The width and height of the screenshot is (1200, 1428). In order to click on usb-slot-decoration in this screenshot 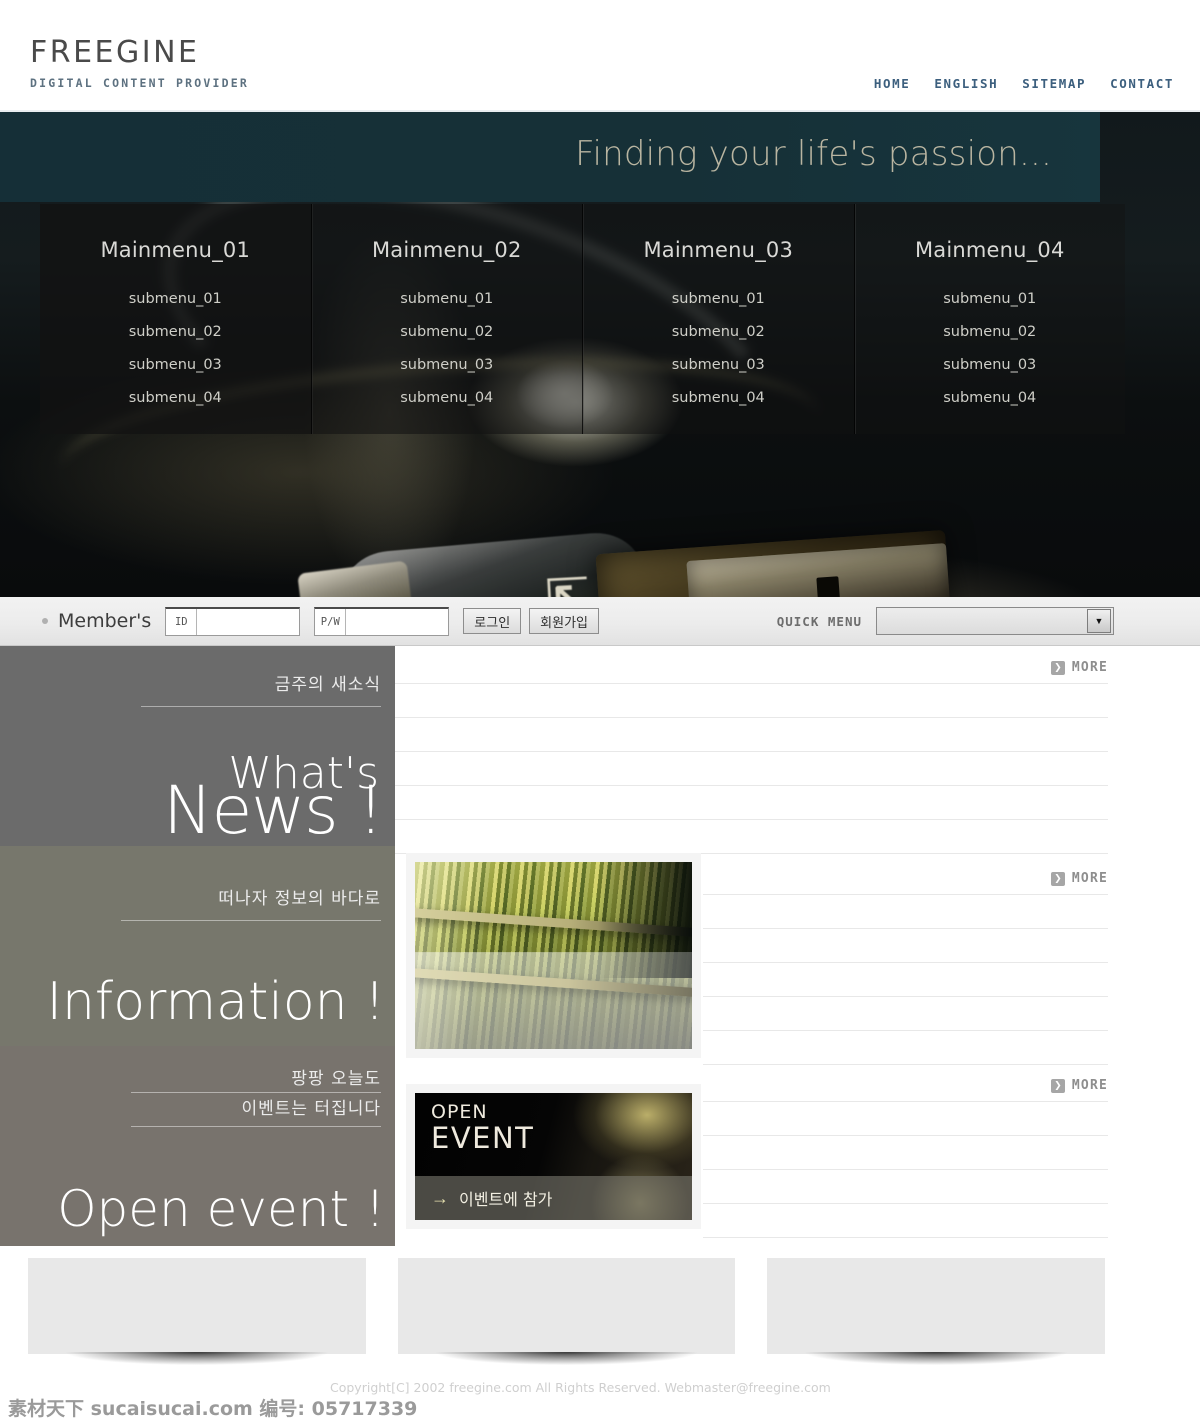, I will do `click(829, 586)`.